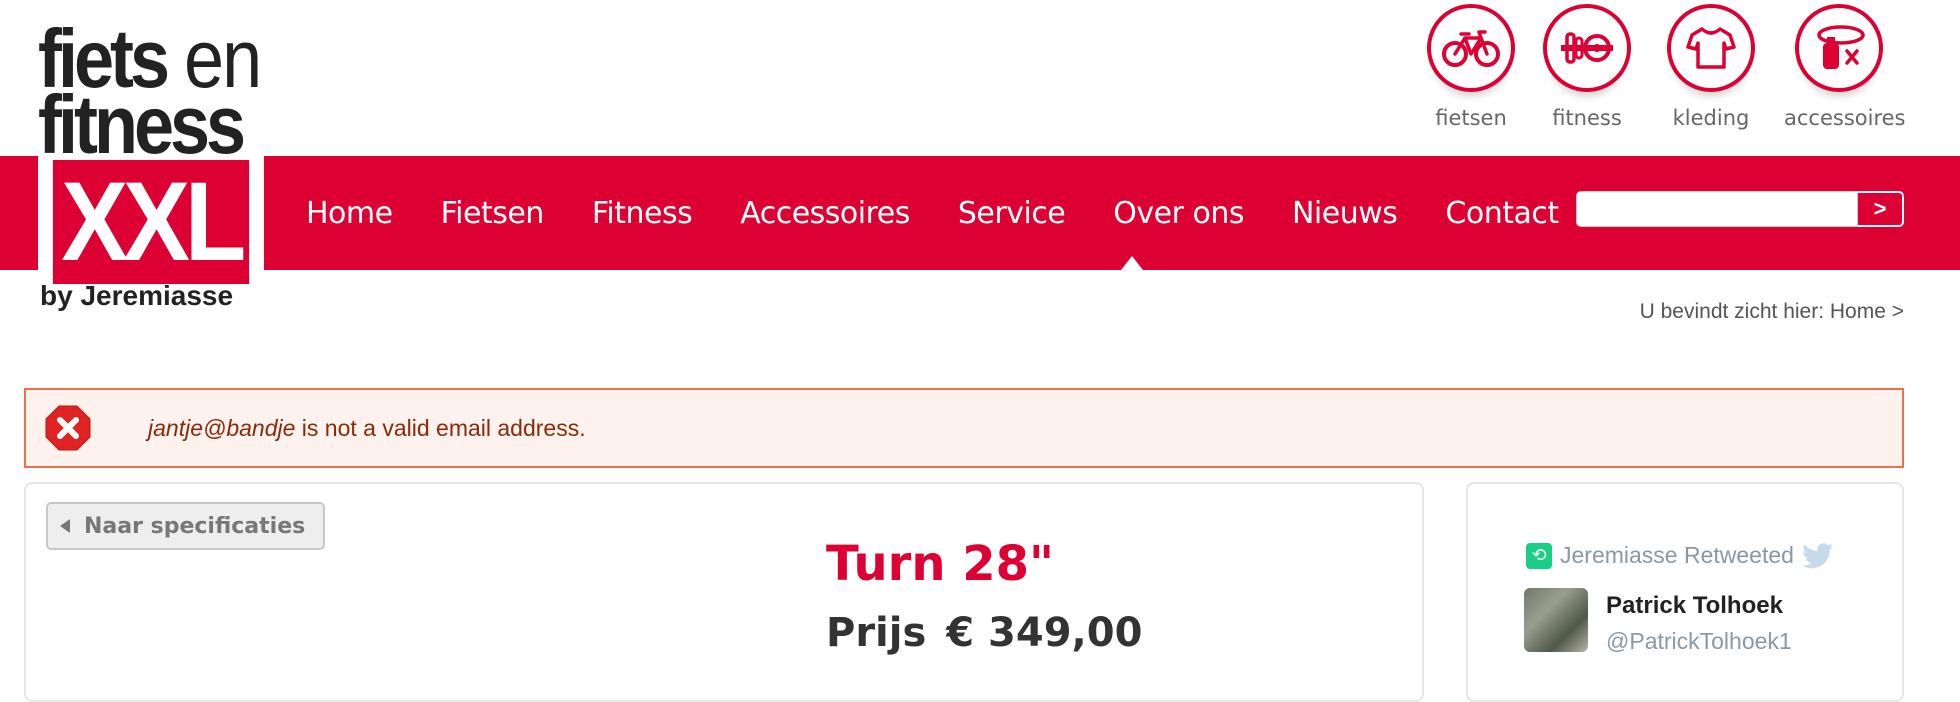 The height and width of the screenshot is (702, 1960). What do you see at coordinates (142, 125) in the screenshot?
I see `logo-line-2: fitness` at bounding box center [142, 125].